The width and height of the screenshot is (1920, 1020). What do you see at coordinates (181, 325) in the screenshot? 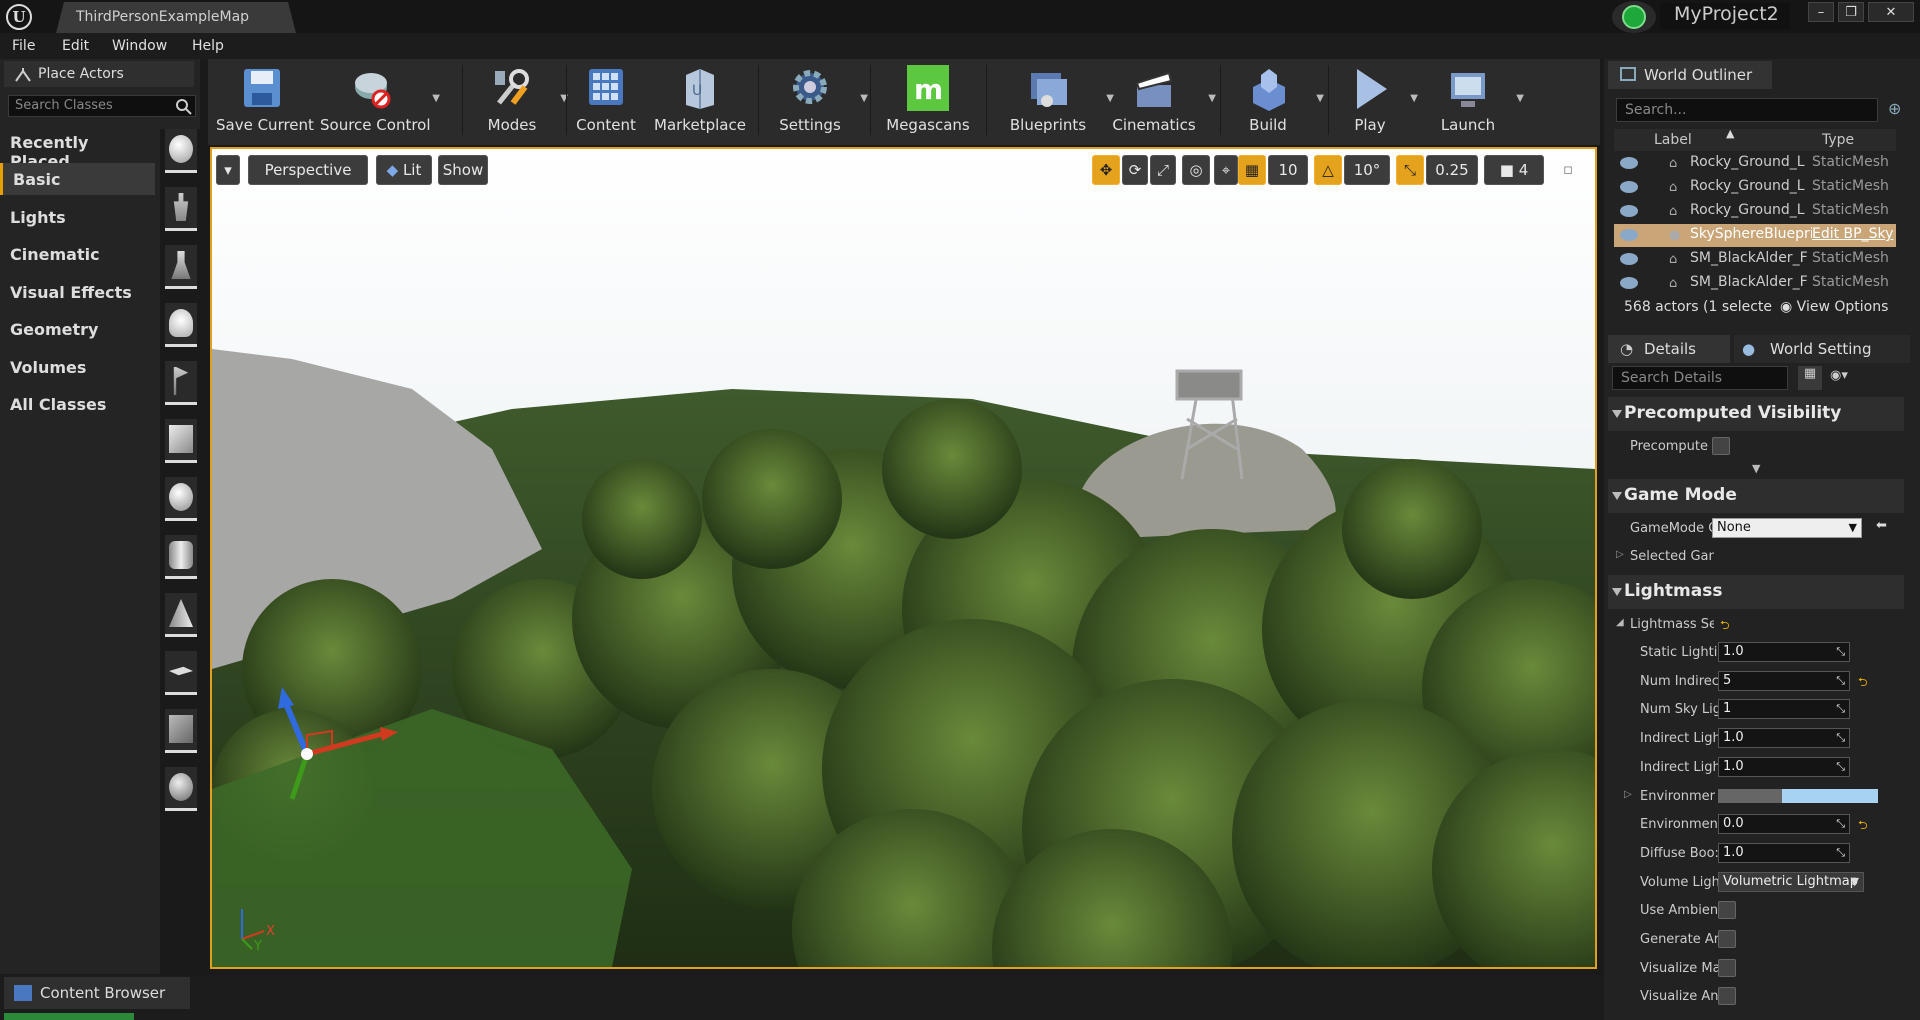
I see `point-light-icon` at bounding box center [181, 325].